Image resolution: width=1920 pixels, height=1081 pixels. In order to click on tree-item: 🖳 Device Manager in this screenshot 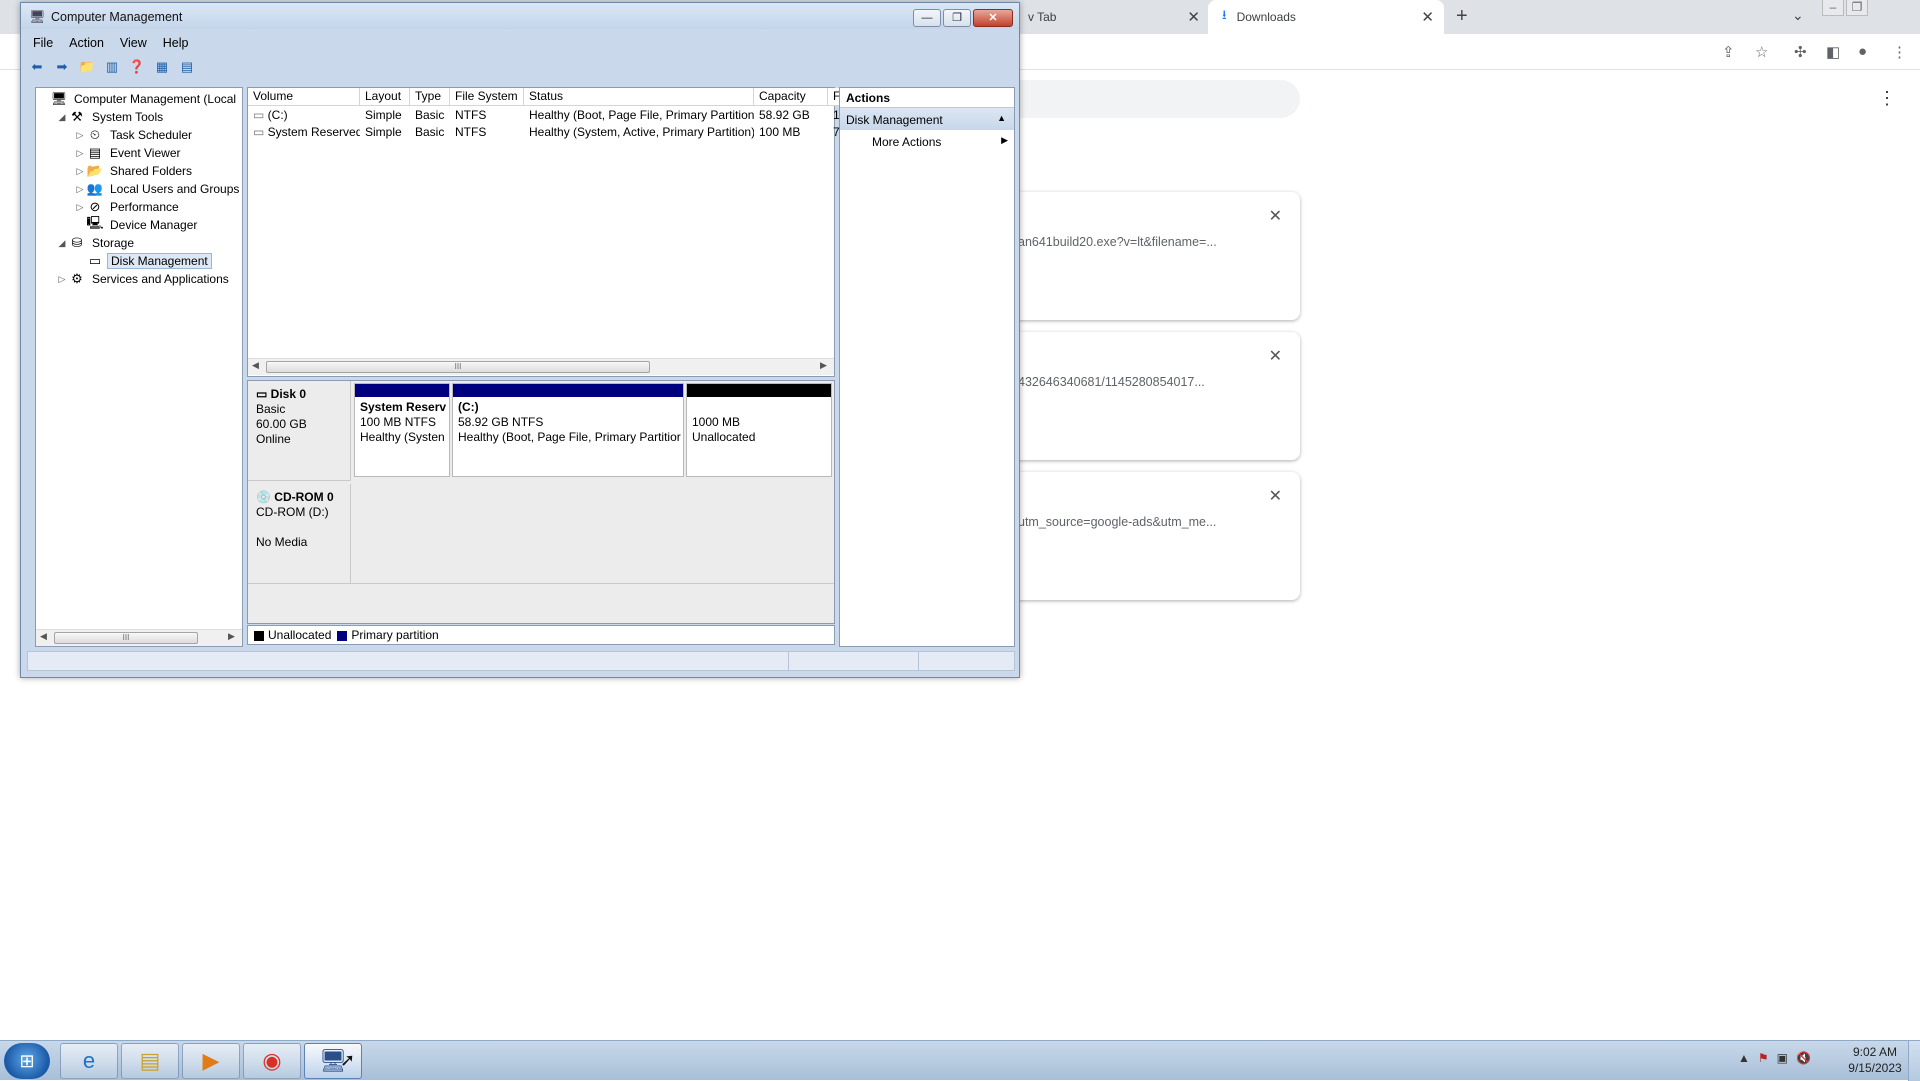, I will do `click(137, 224)`.